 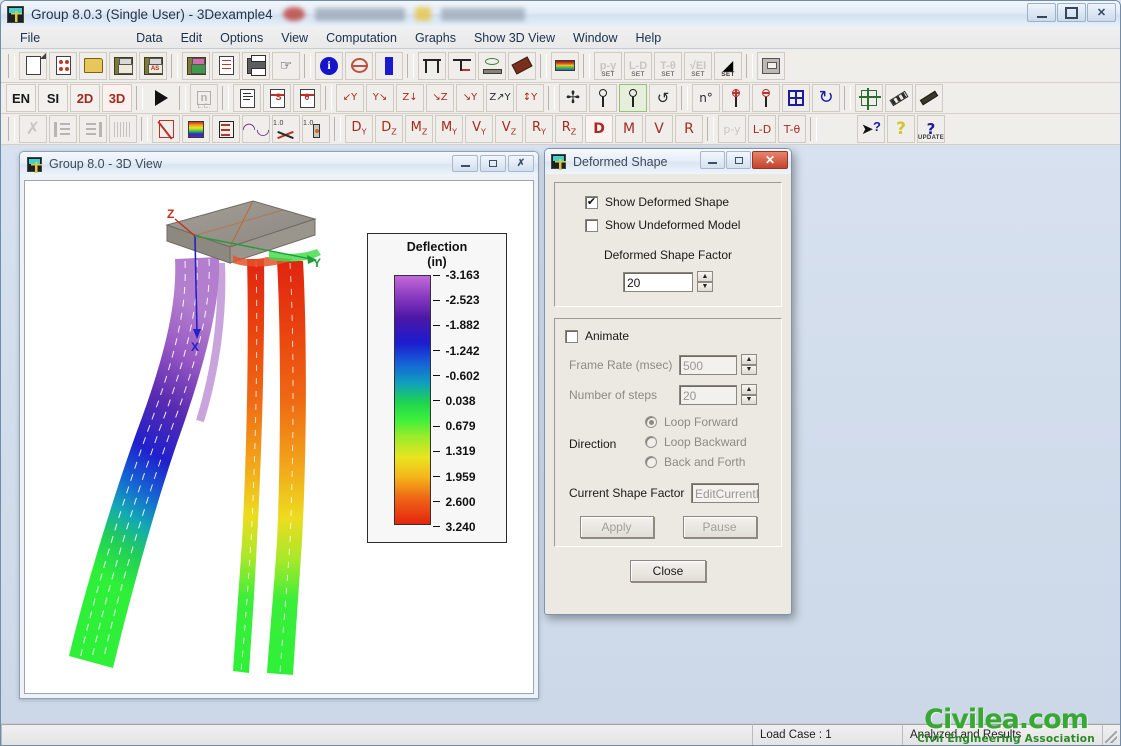 What do you see at coordinates (633, 98) in the screenshot?
I see `zoom-selected-icon` at bounding box center [633, 98].